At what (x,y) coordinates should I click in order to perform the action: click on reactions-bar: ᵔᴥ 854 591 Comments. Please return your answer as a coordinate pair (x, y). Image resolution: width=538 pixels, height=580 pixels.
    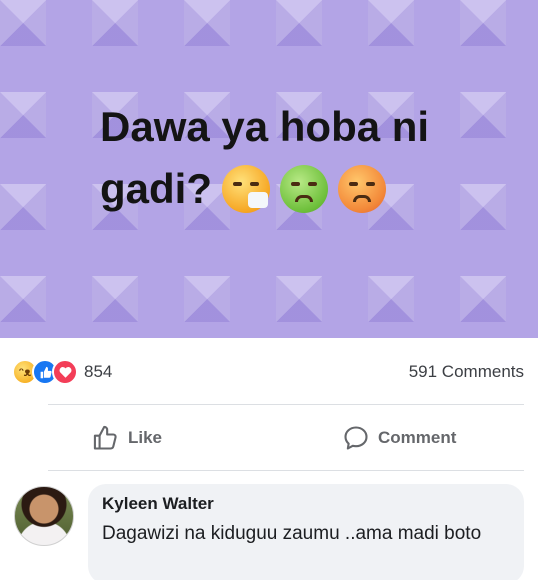
    Looking at the image, I should click on (269, 372).